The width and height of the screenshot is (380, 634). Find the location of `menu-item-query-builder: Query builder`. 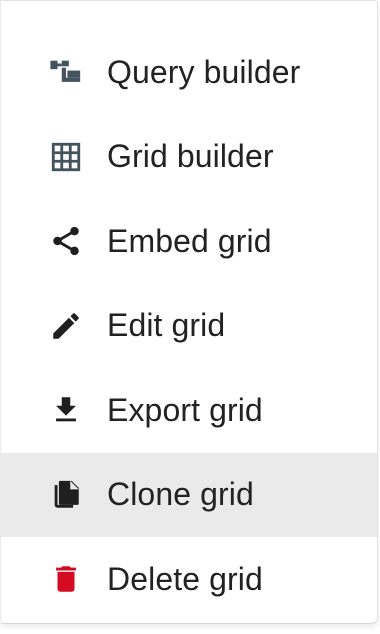

menu-item-query-builder: Query builder is located at coordinates (189, 72).